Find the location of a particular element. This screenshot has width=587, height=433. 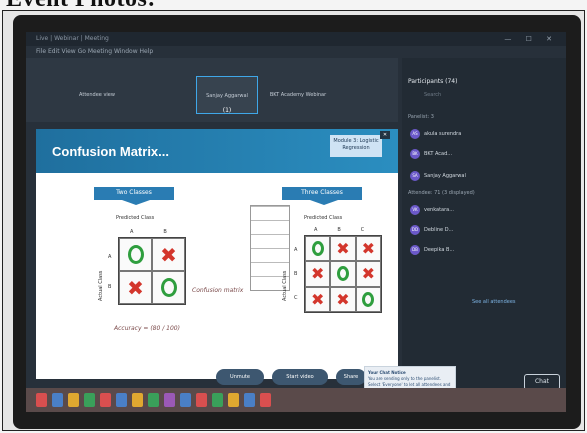

share-label: Share is located at coordinates (351, 377).